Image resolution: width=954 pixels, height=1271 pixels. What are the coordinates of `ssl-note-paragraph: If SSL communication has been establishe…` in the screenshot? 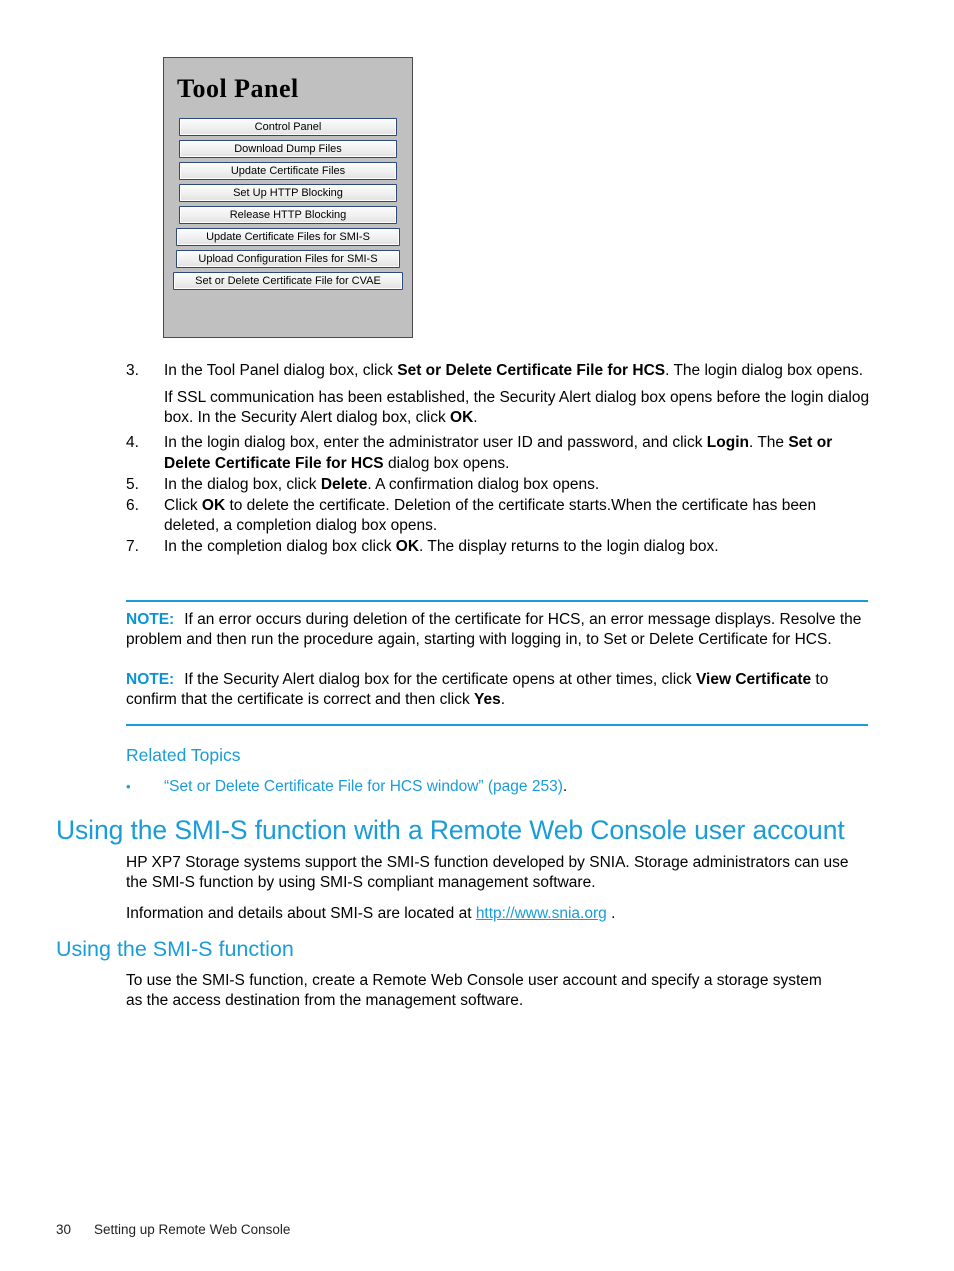 It's located at (517, 408).